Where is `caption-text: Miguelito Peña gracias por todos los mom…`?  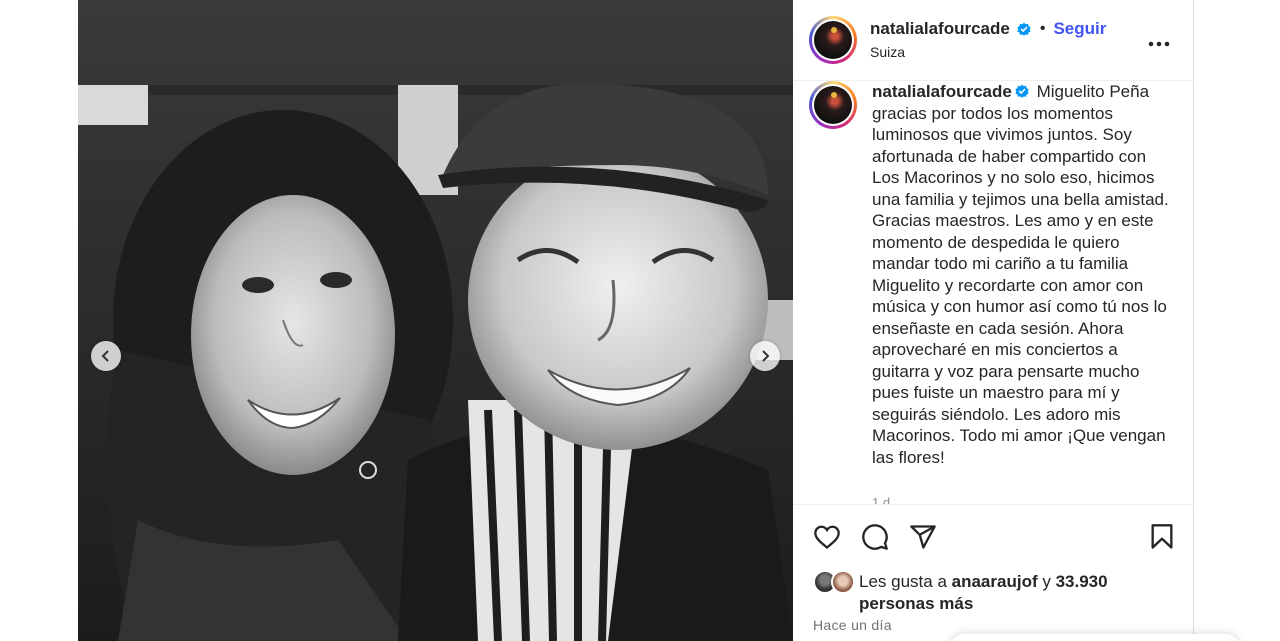 caption-text: Miguelito Peña gracias por todos los mom… is located at coordinates (1020, 274).